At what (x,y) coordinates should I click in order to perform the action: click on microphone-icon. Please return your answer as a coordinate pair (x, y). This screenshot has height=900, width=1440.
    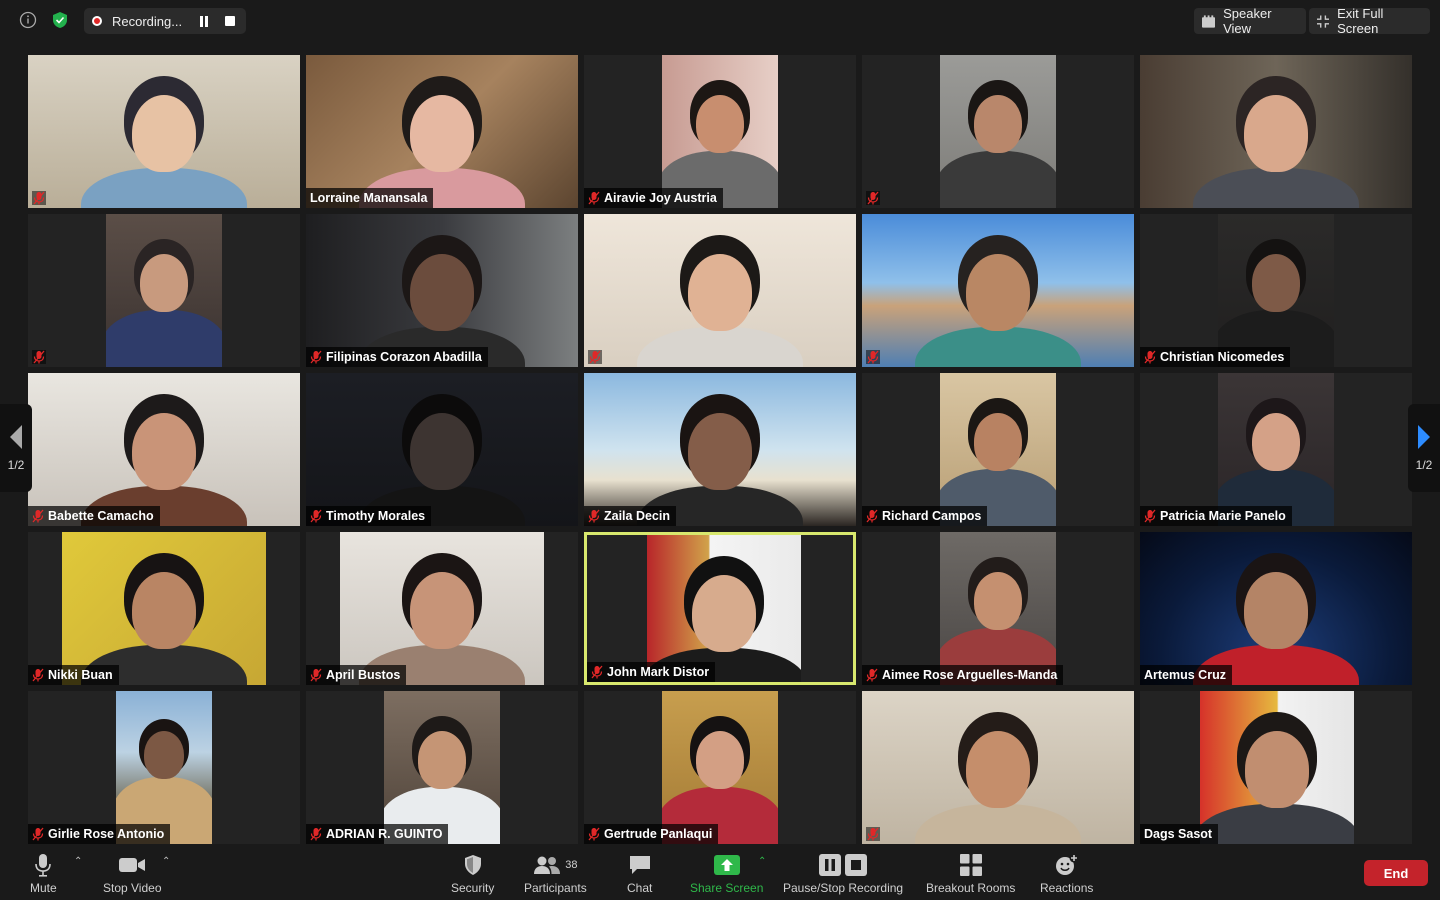
    Looking at the image, I should click on (43, 865).